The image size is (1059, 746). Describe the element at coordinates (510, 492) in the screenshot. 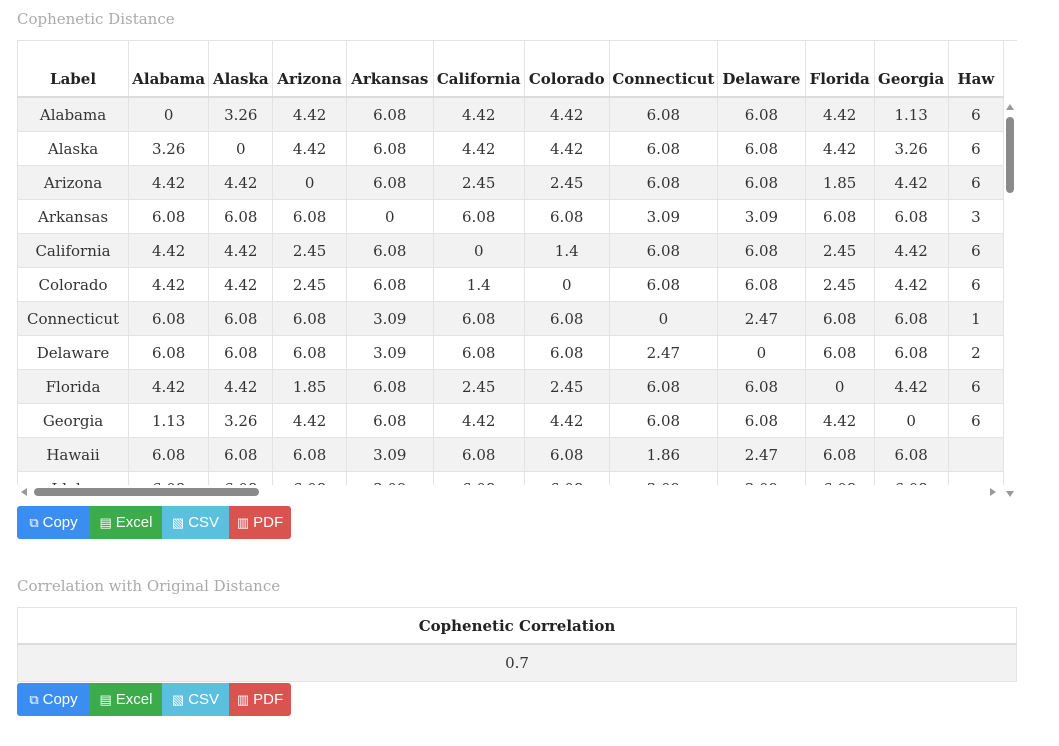

I see `horizontal-scrollbar` at that location.